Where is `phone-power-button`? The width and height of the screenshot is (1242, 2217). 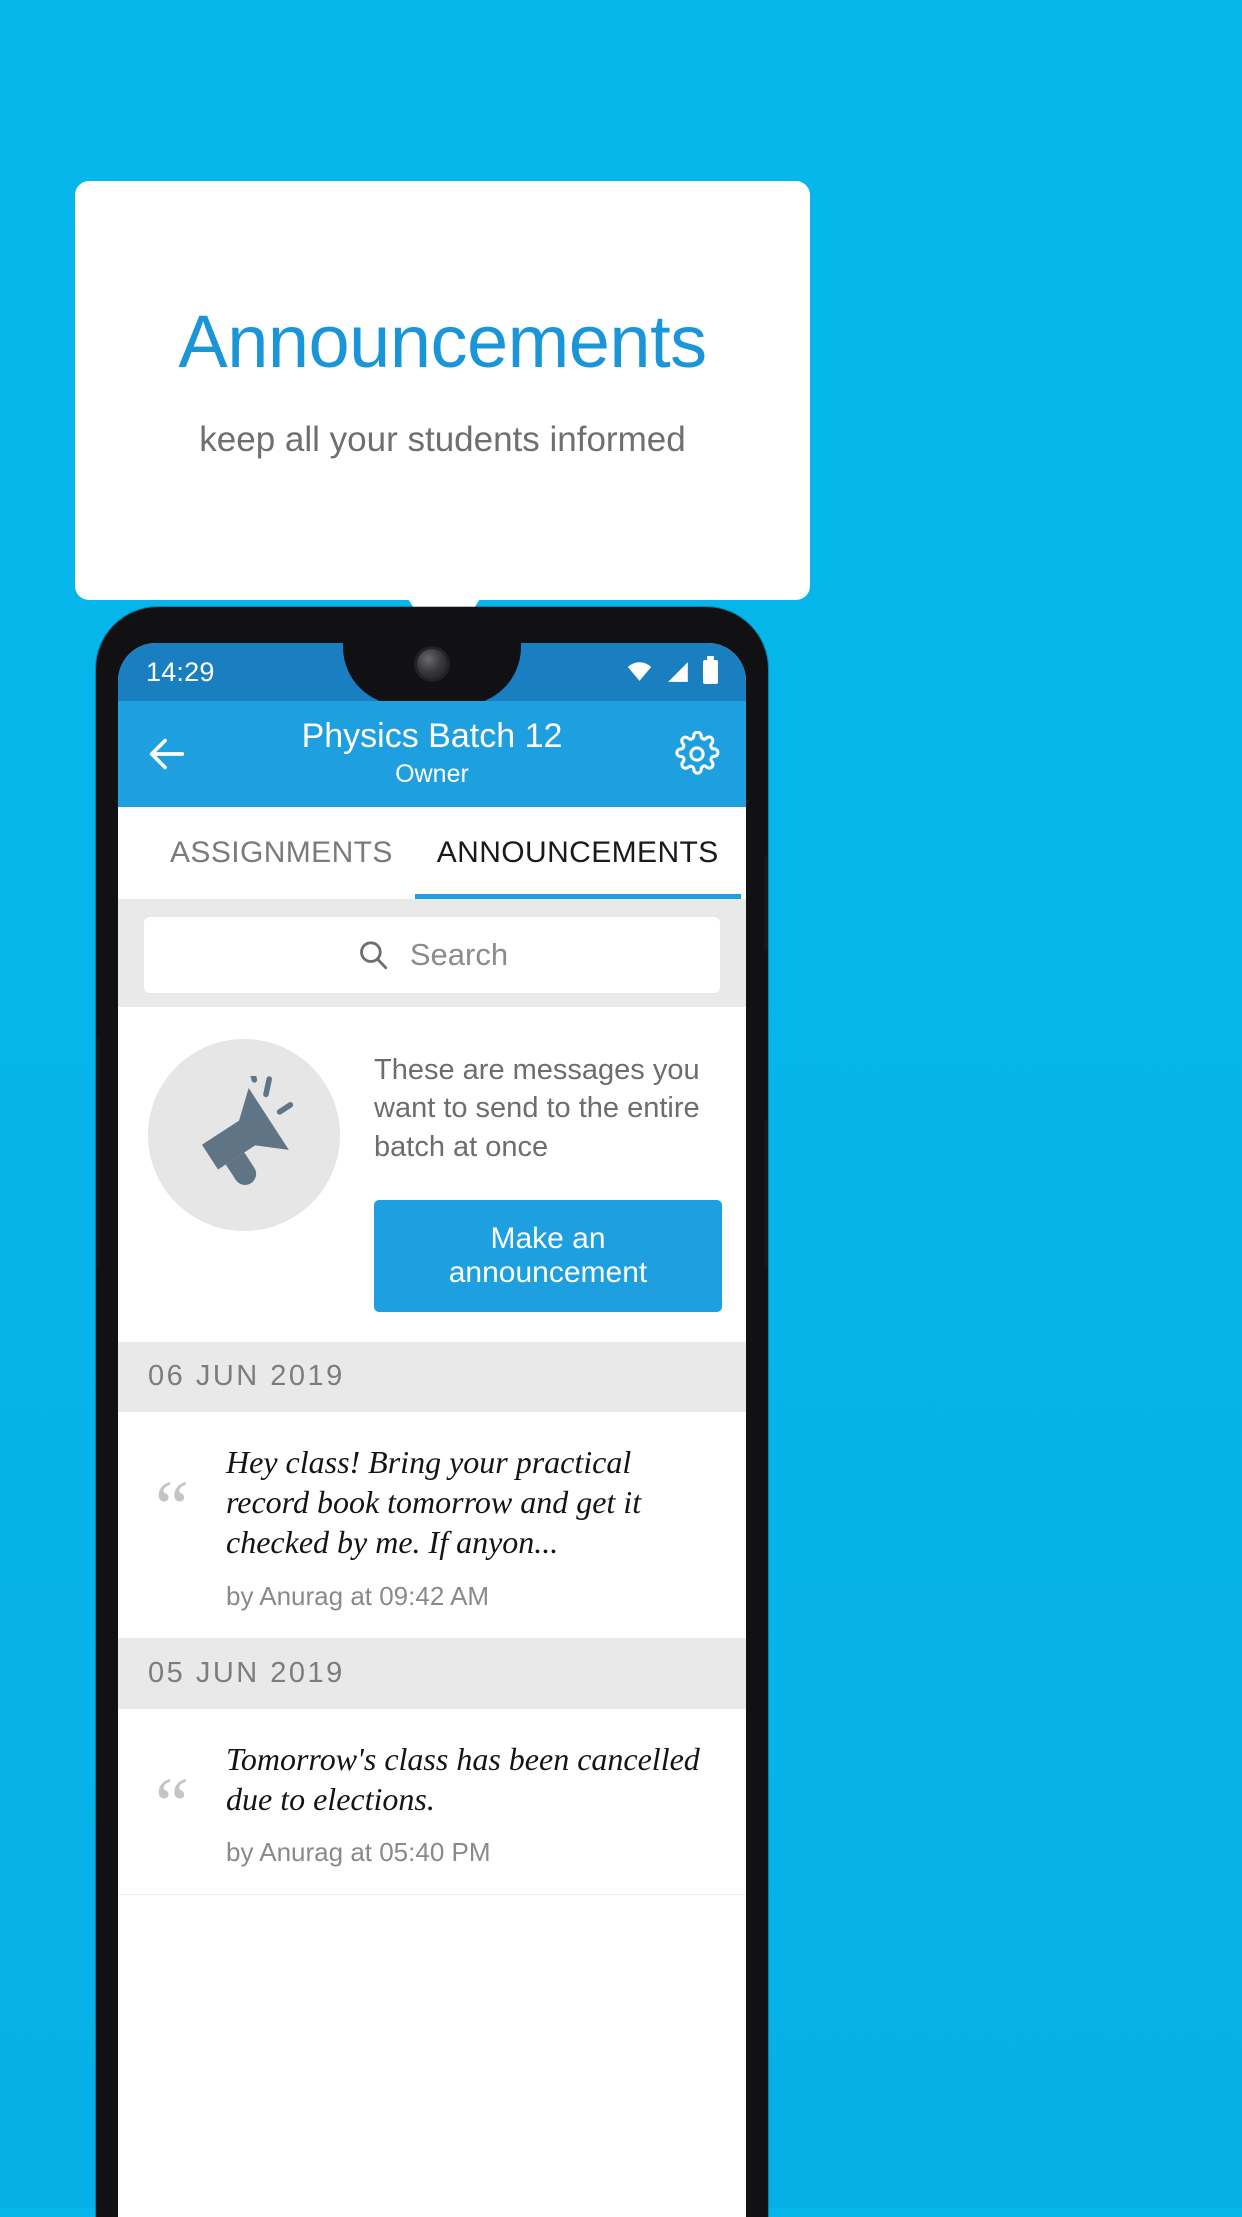
phone-power-button is located at coordinates (766, 903).